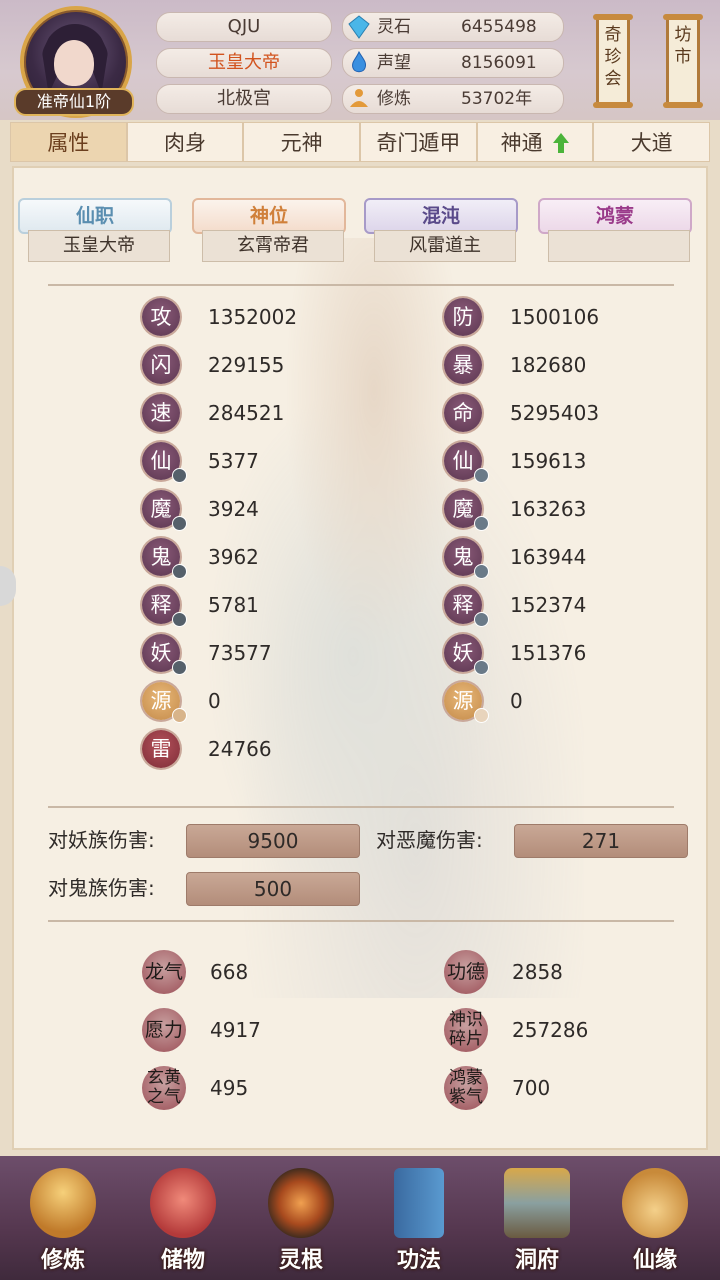 The height and width of the screenshot is (1280, 720). I want to click on misc-badge: 龙气, so click(164, 972).